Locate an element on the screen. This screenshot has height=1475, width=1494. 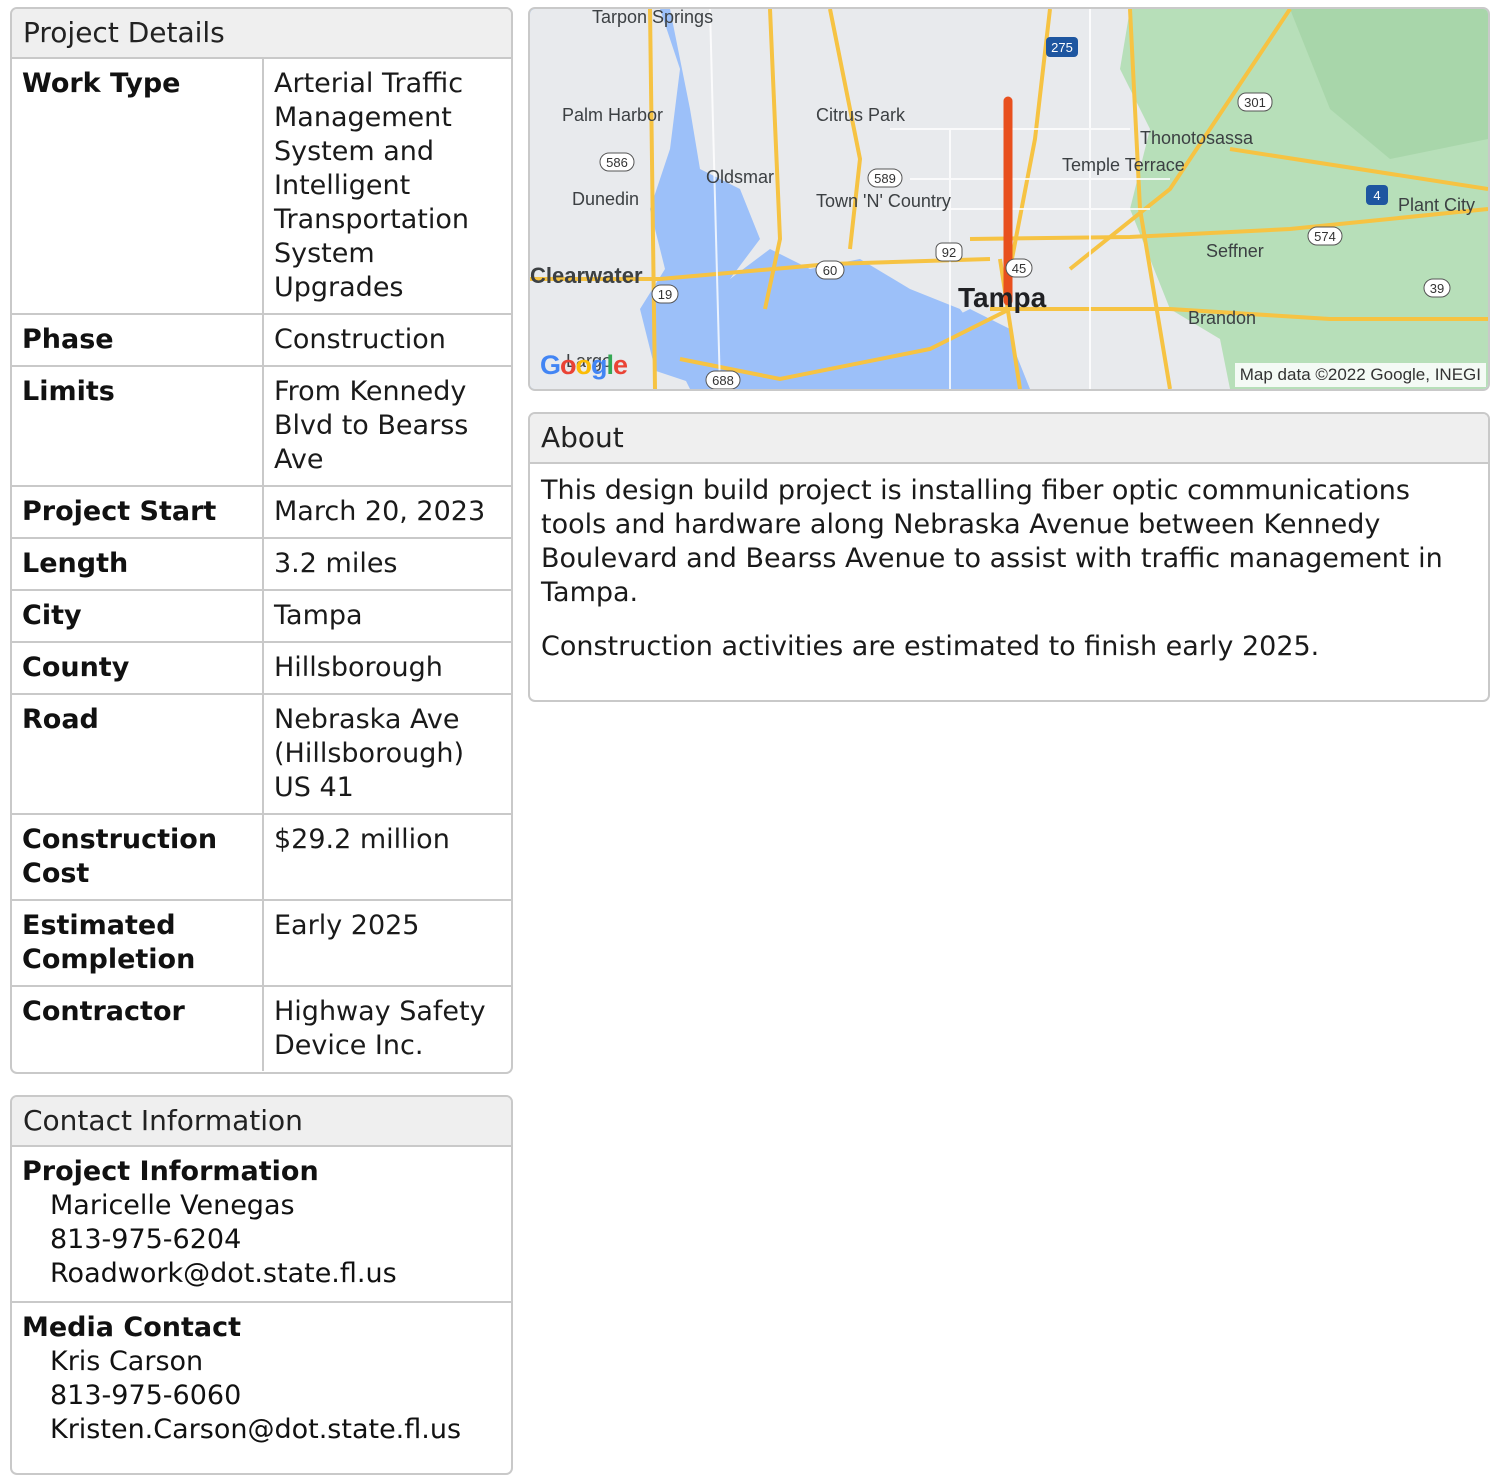
about-title: About is located at coordinates (1009, 439).